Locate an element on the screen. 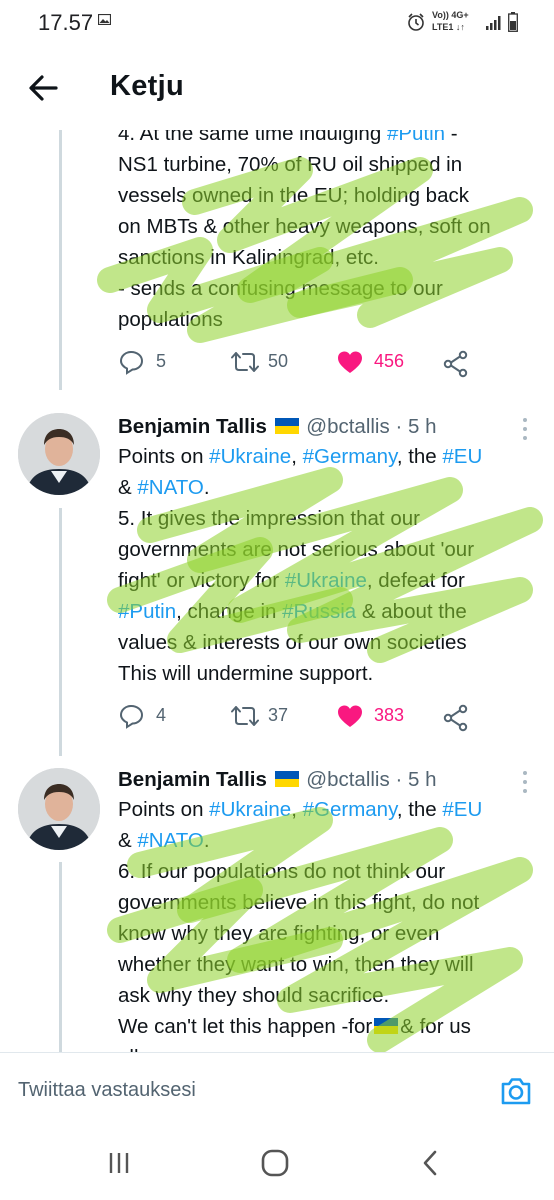  signal-icon is located at coordinates (493, 23).